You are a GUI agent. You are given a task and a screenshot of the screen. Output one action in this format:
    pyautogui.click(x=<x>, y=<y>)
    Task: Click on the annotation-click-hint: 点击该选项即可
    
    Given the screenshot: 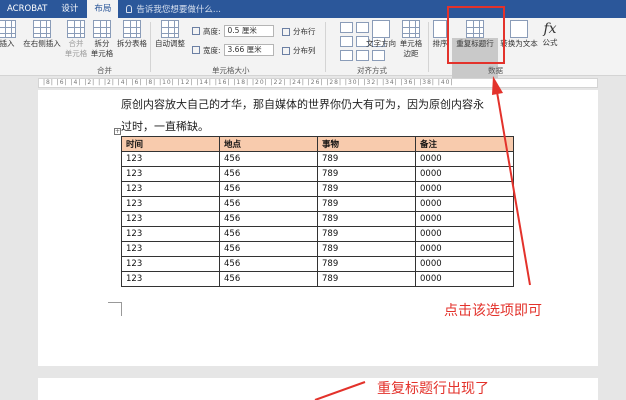 What is the action you would take?
    pyautogui.click(x=493, y=311)
    